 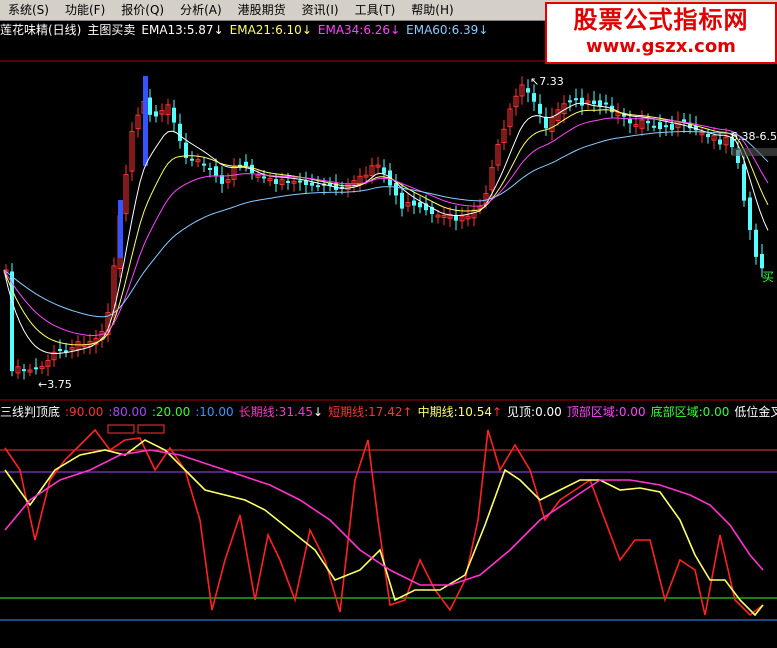 I want to click on golden-cross-label: 低位金叉:0, so click(x=755, y=412).